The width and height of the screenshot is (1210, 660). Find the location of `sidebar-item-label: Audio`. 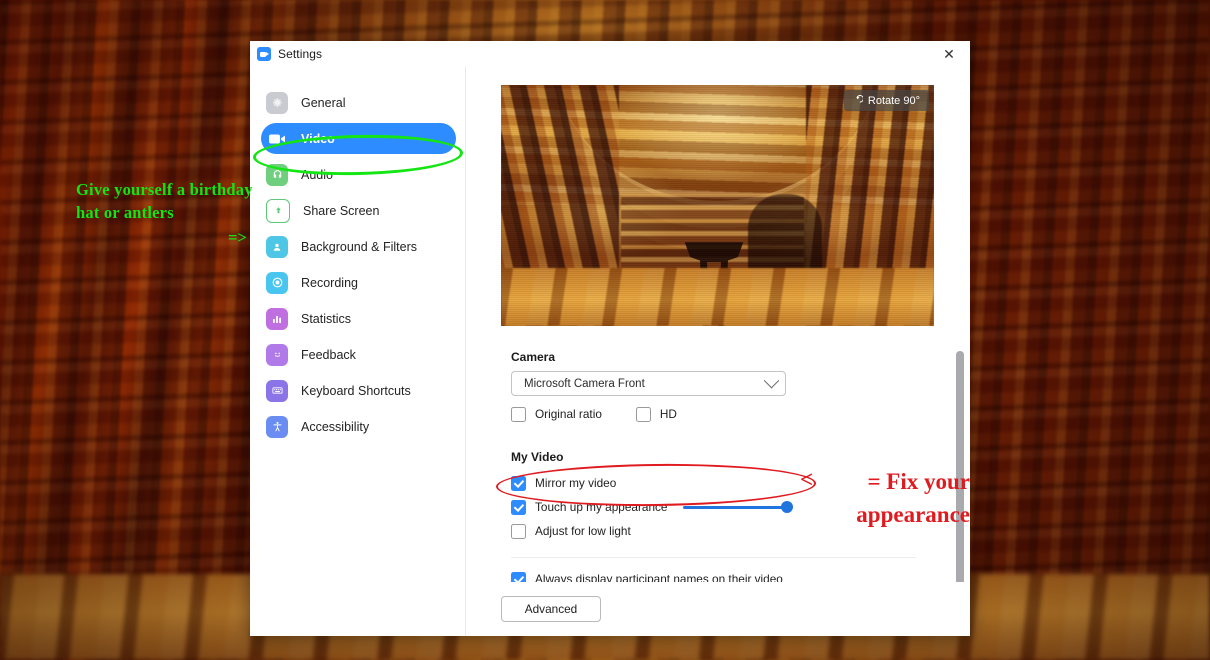

sidebar-item-label: Audio is located at coordinates (317, 174).